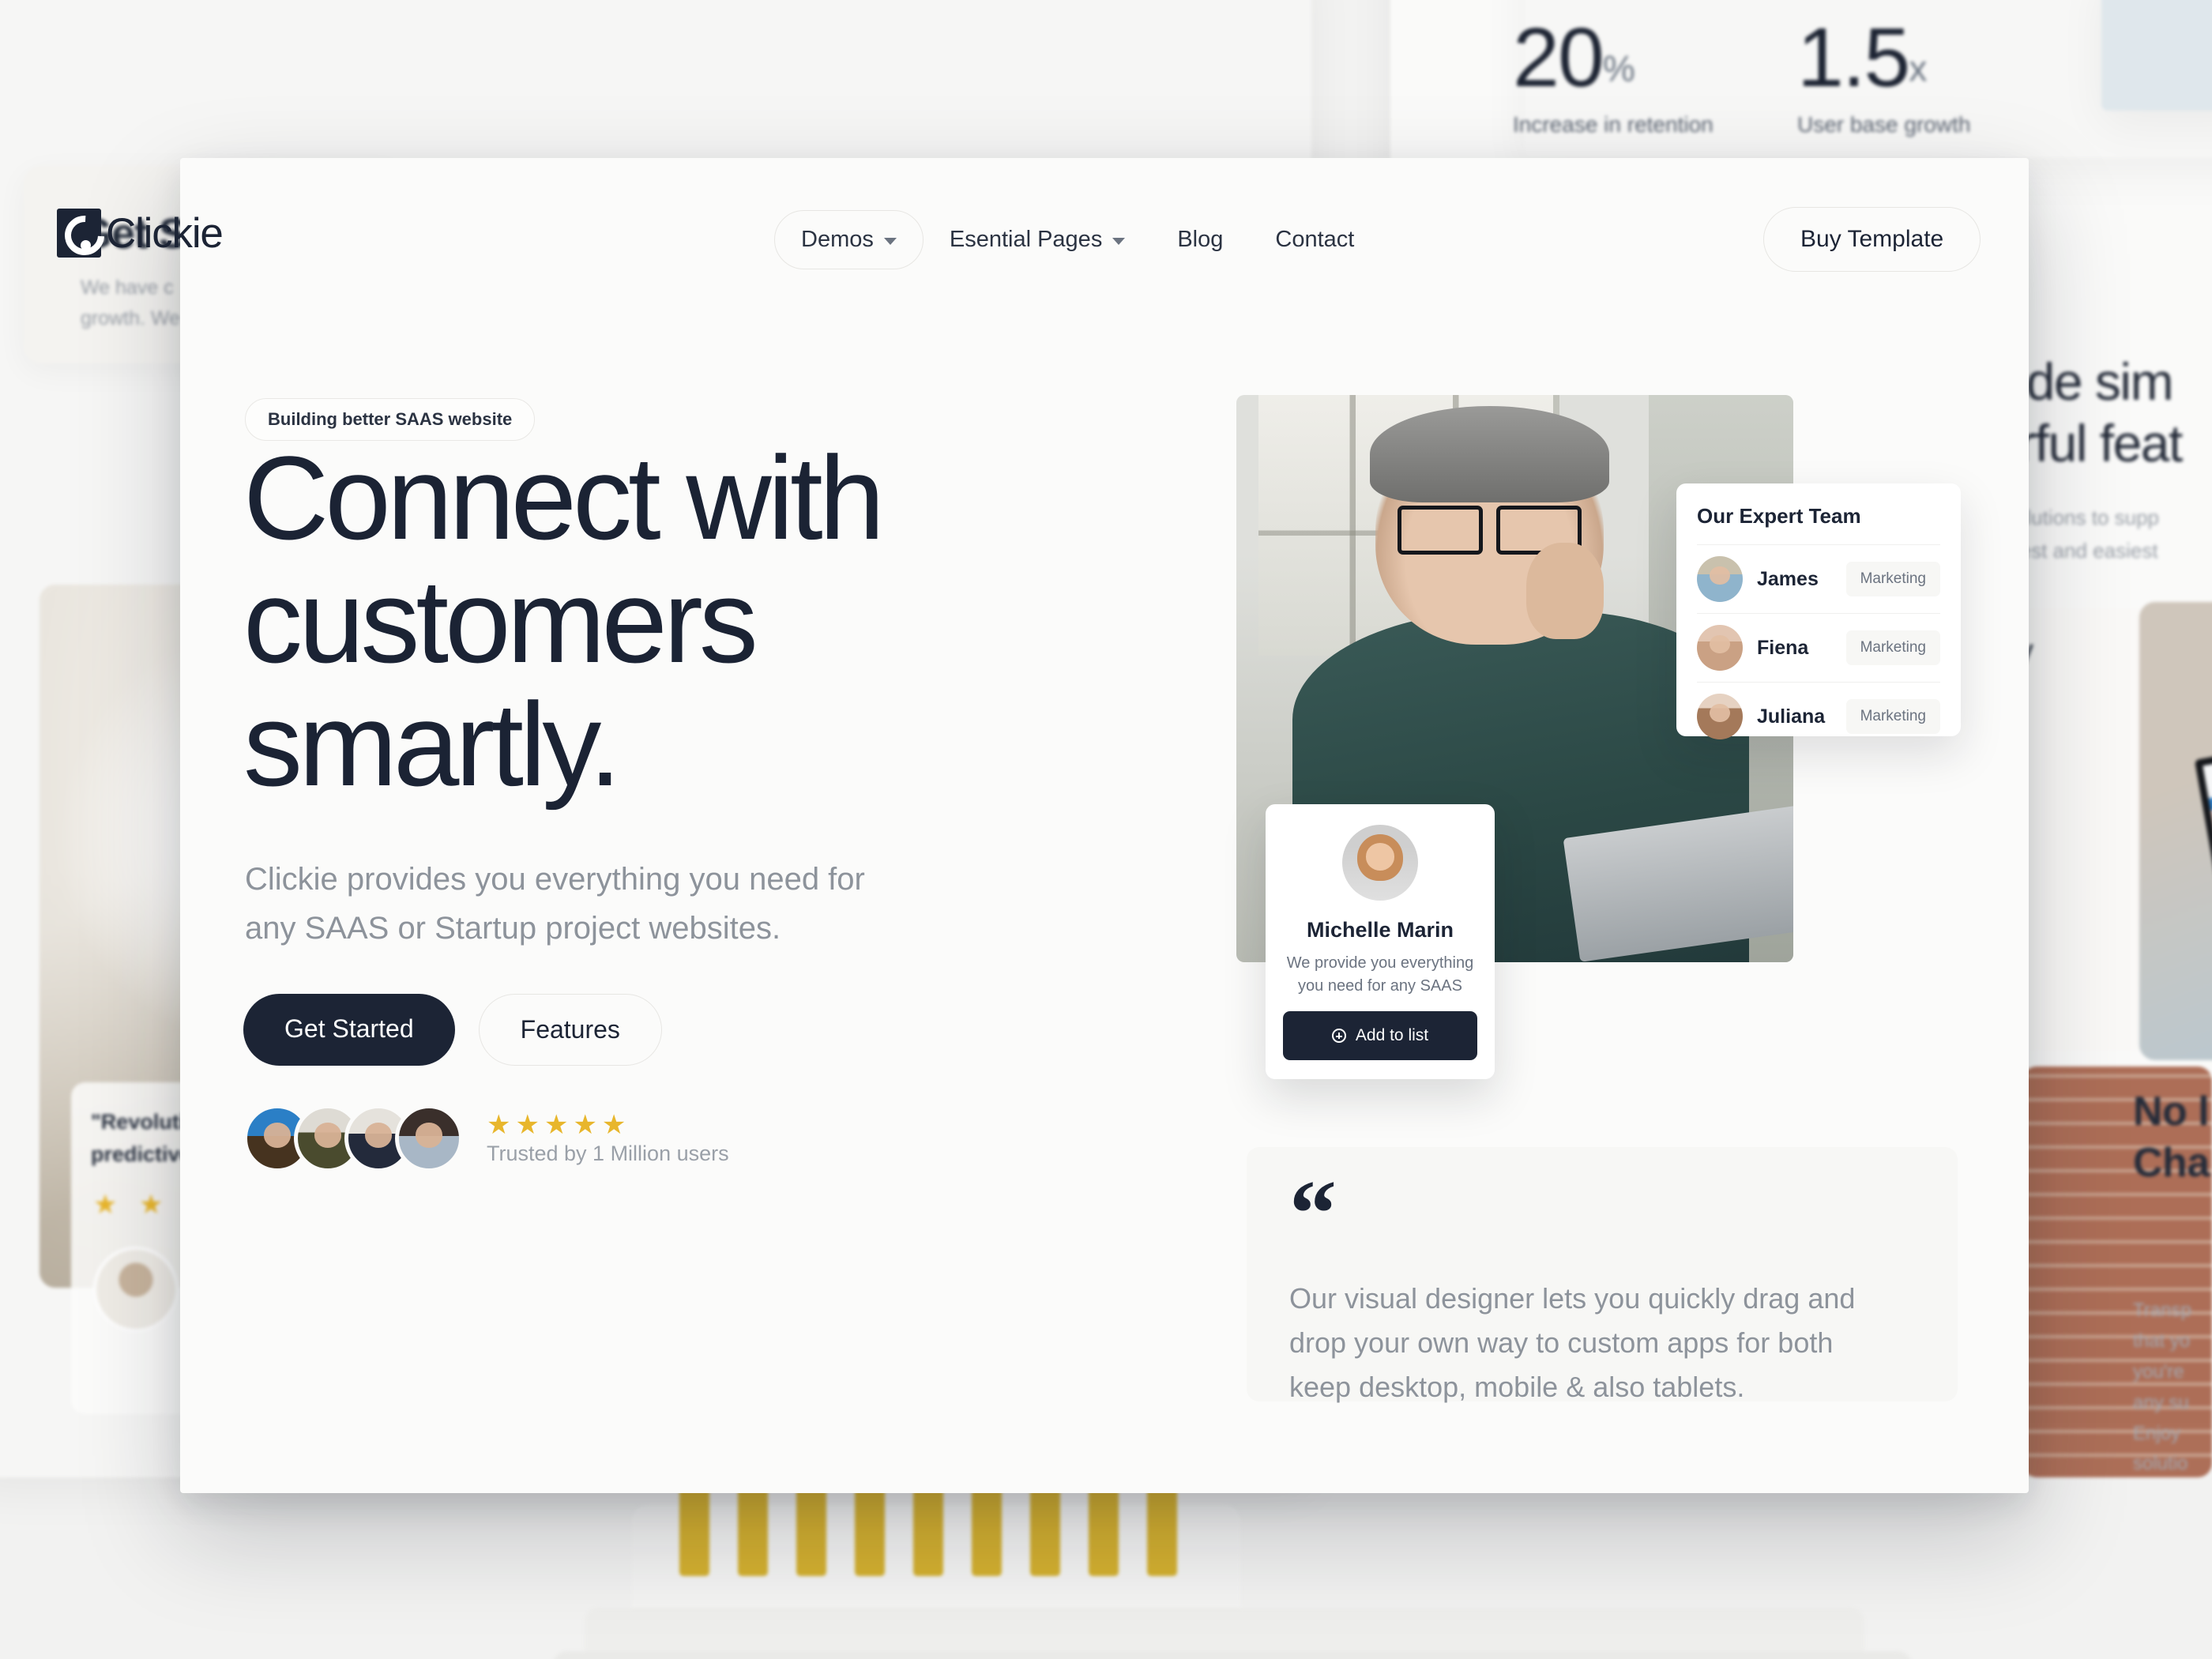 This screenshot has width=2212, height=1659. I want to click on logo: Clickie, so click(141, 234).